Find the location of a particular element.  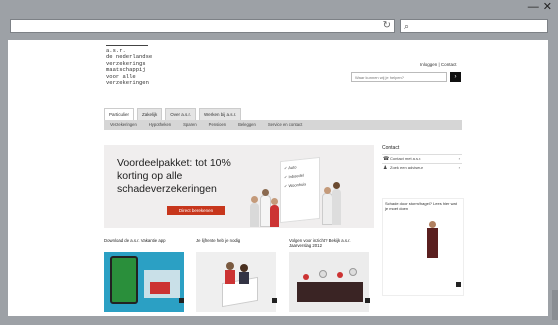

logo-divider is located at coordinates (127, 45).